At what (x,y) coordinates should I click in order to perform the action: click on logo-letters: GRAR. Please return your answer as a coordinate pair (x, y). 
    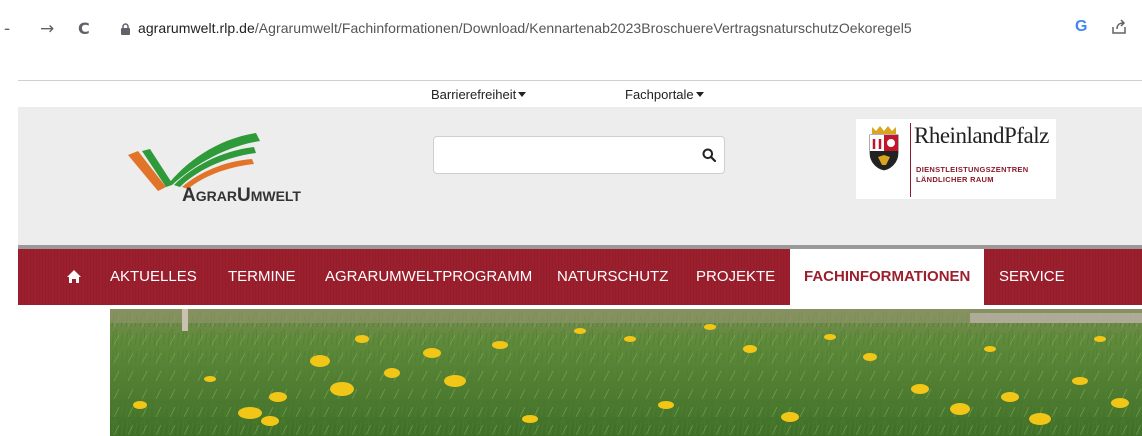
    Looking at the image, I should click on (216, 196).